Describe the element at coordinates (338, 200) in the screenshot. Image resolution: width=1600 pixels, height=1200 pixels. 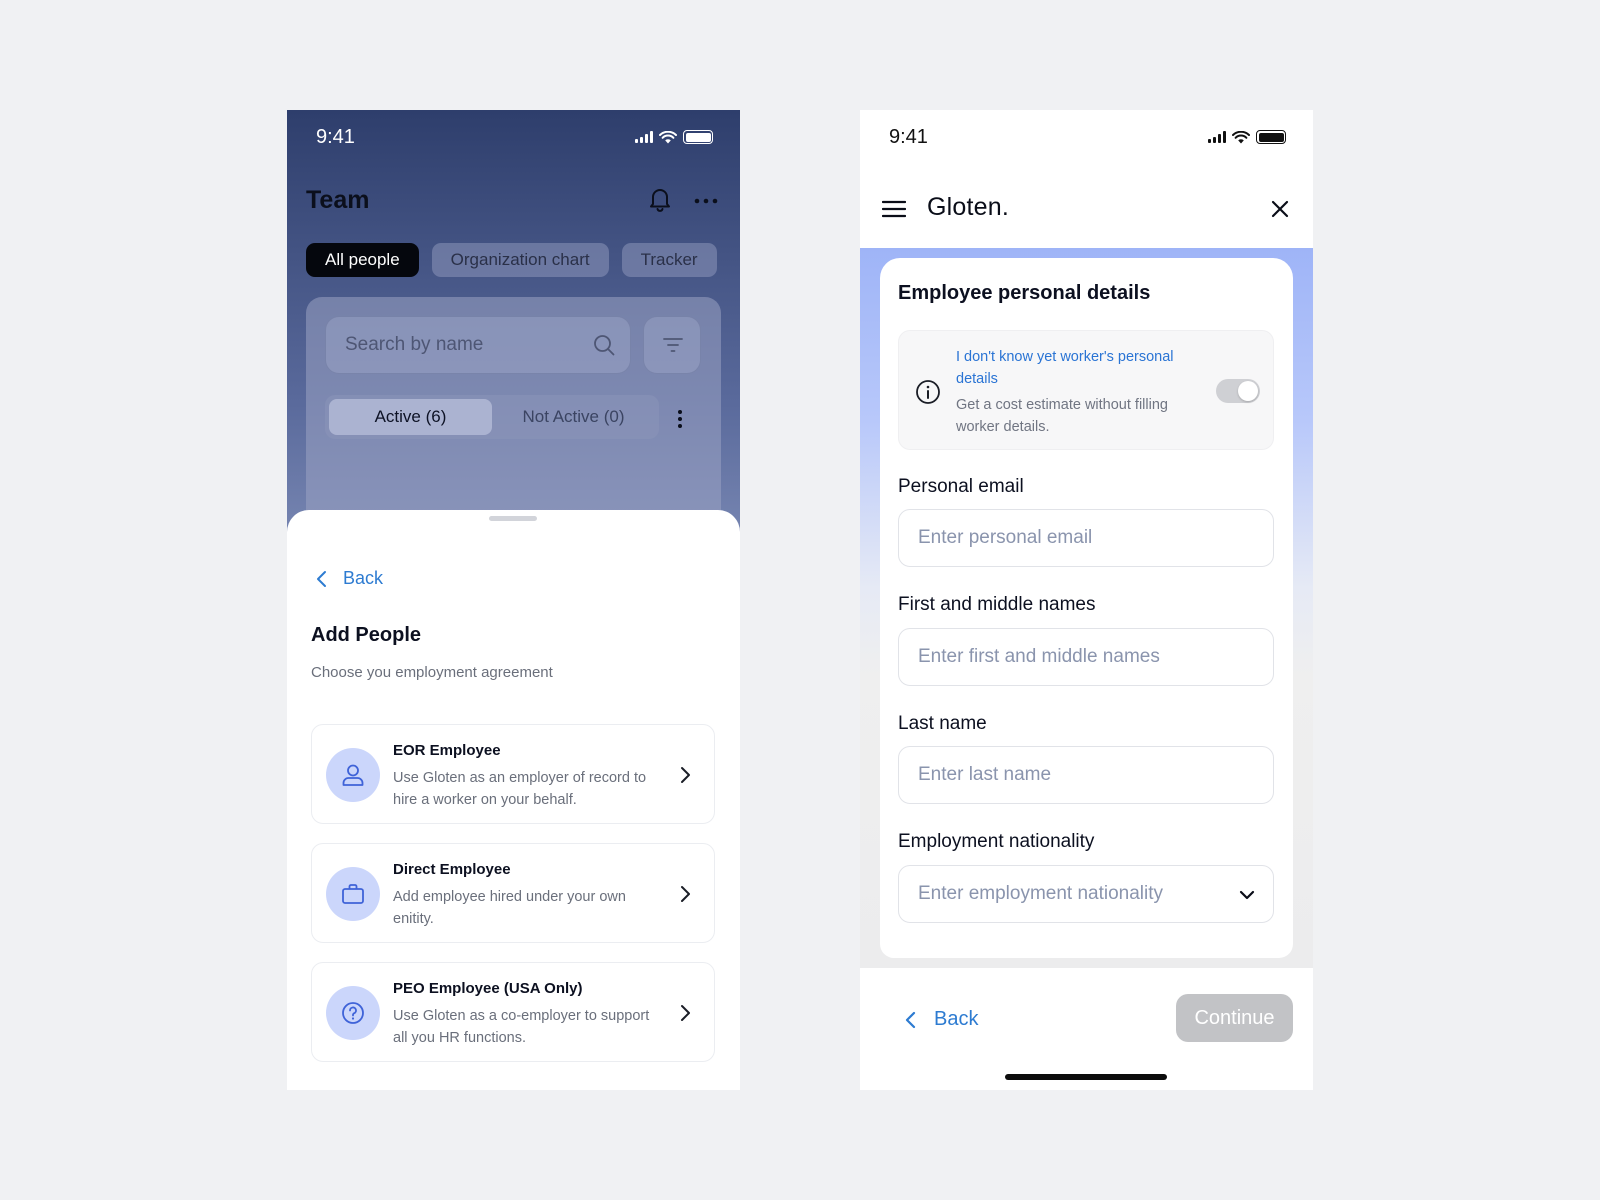
I see `page-title: Team` at that location.